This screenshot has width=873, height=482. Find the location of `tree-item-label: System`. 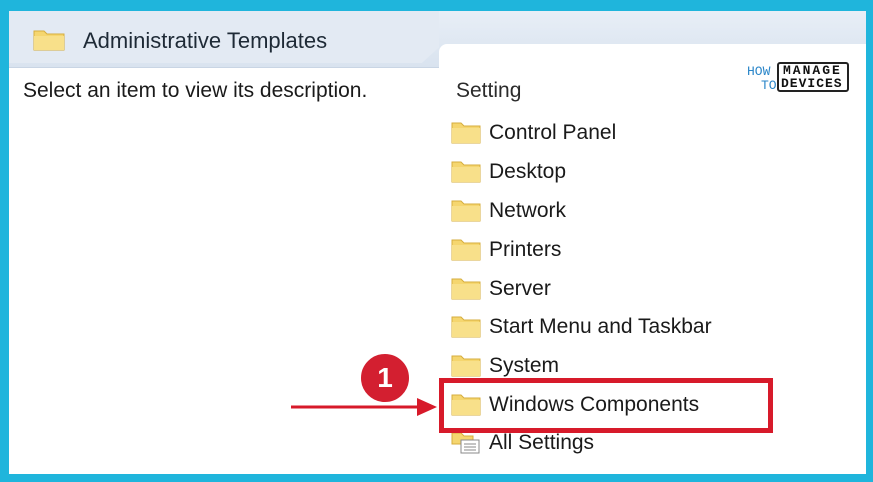

tree-item-label: System is located at coordinates (524, 365).